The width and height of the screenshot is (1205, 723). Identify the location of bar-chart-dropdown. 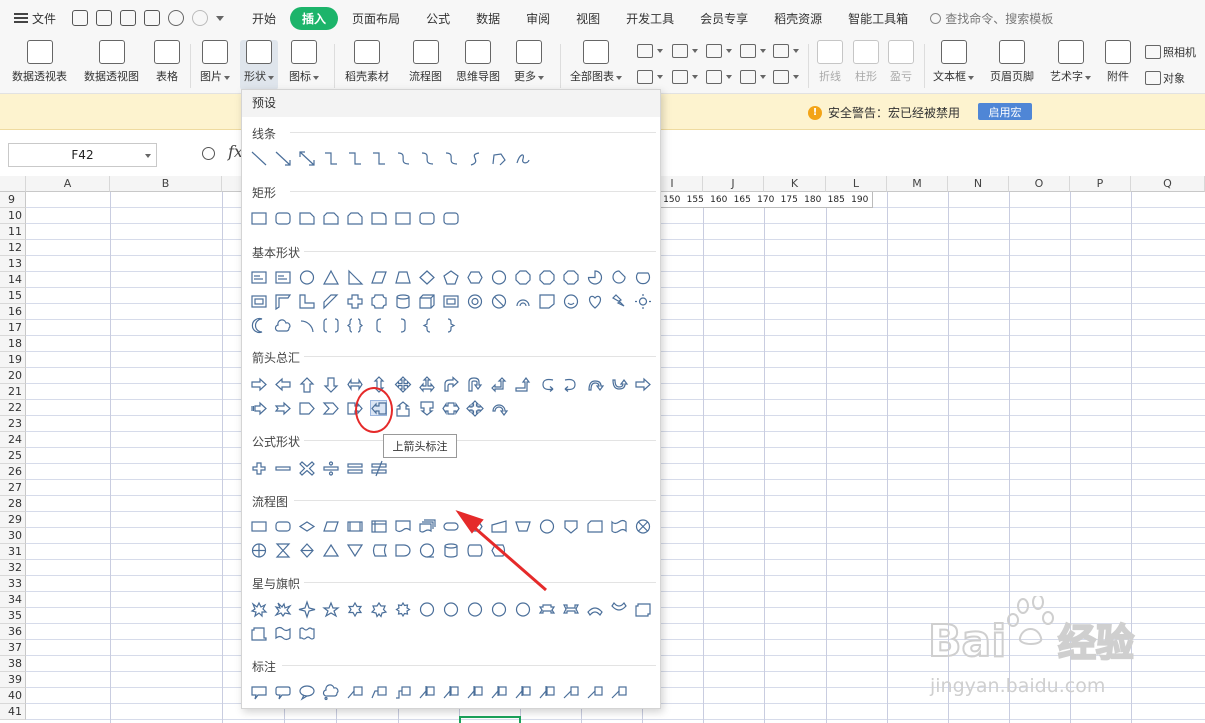
(685, 51).